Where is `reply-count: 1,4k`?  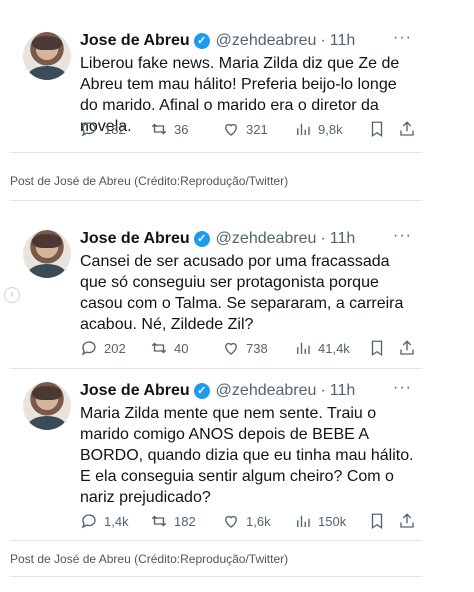
reply-count: 1,4k is located at coordinates (116, 521).